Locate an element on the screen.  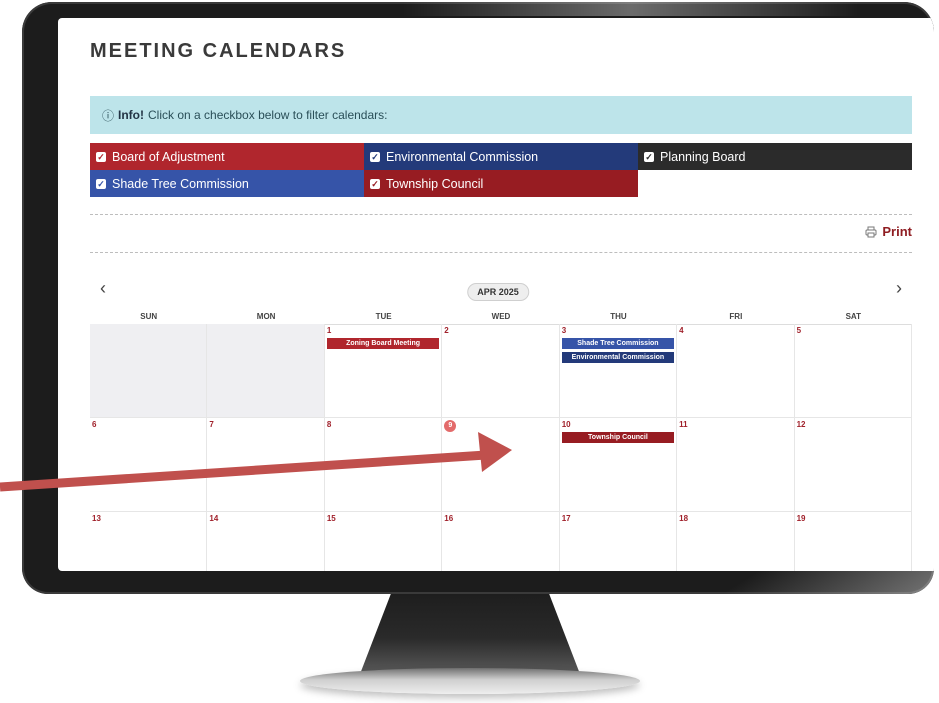
pointer-arrow-shaft is located at coordinates (243, 471).